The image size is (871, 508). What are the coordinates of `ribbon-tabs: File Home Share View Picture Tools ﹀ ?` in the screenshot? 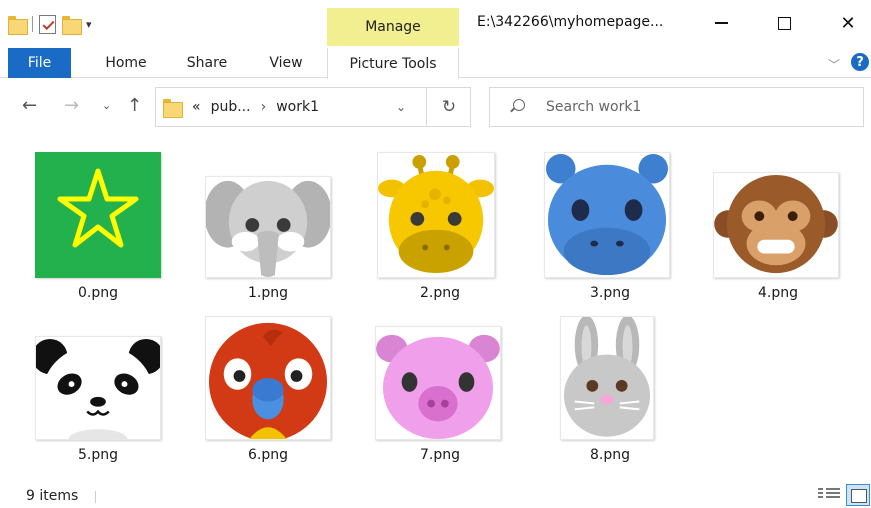 It's located at (435, 62).